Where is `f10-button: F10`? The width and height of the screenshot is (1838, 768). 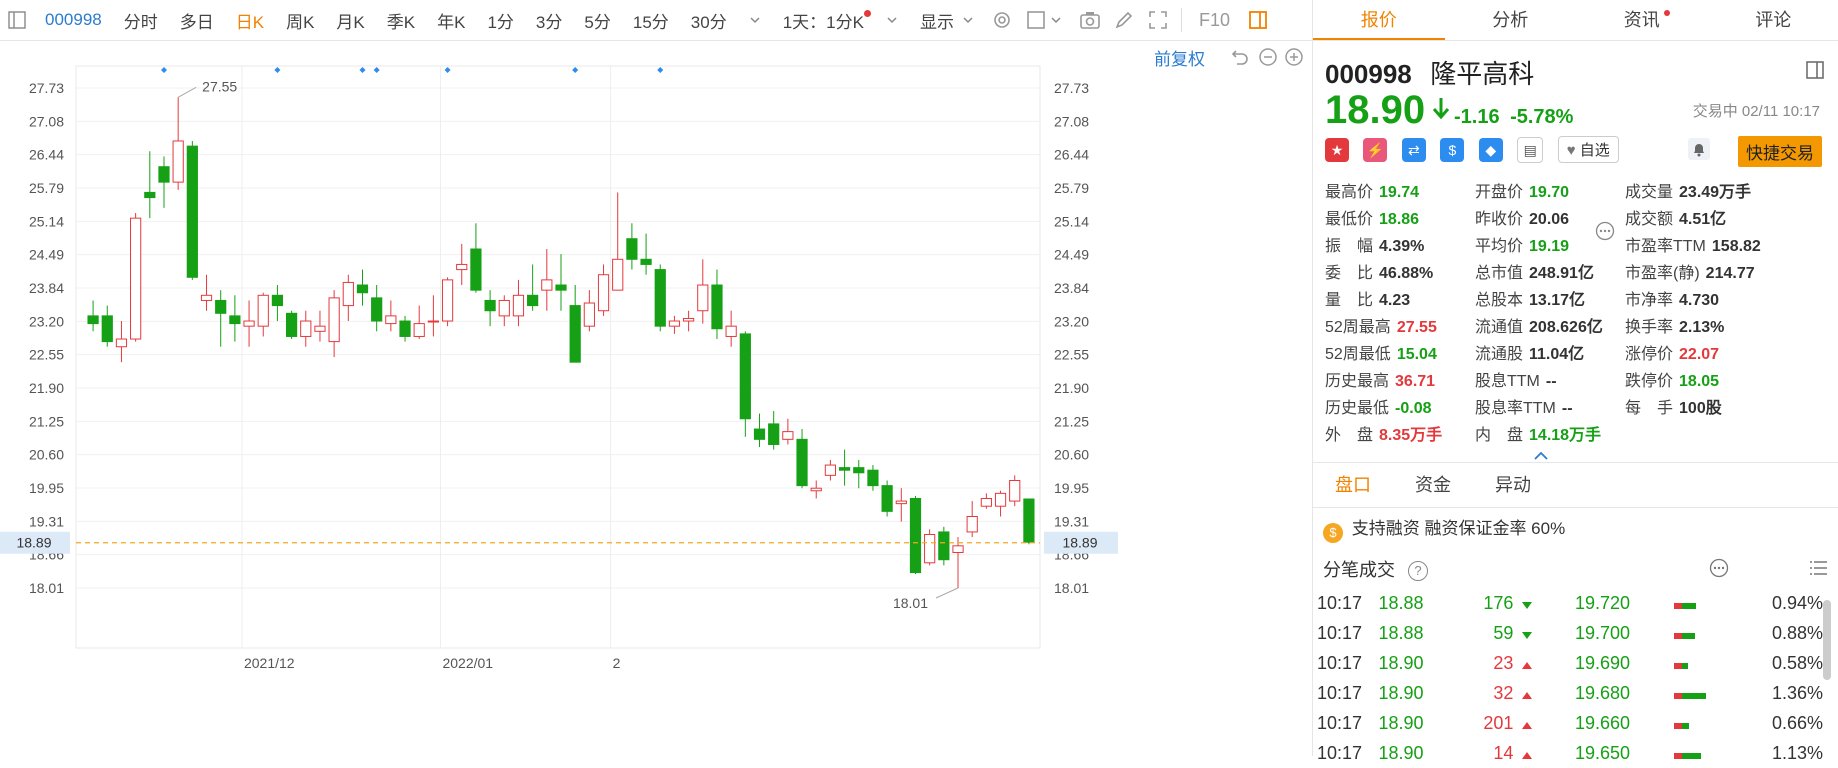
f10-button: F10 is located at coordinates (1214, 20).